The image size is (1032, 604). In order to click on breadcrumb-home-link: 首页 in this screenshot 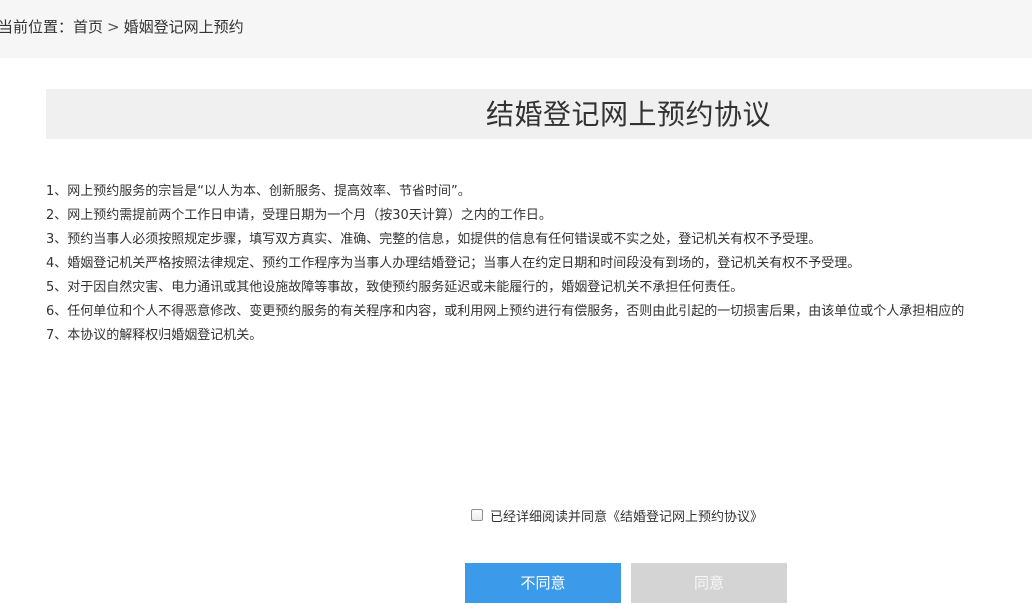, I will do `click(88, 27)`.